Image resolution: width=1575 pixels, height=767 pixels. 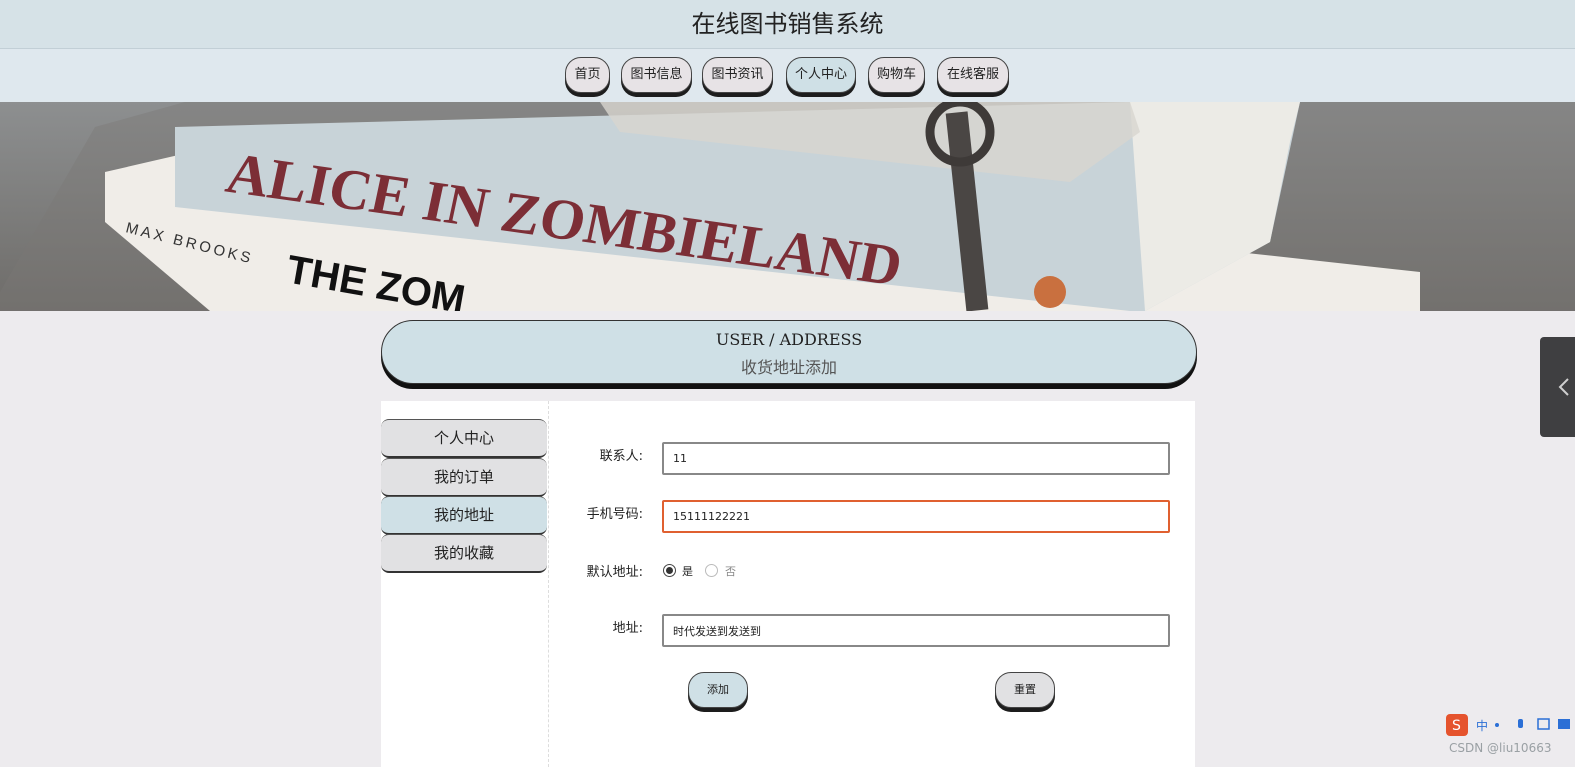 I want to click on contact-input, so click(x=916, y=458).